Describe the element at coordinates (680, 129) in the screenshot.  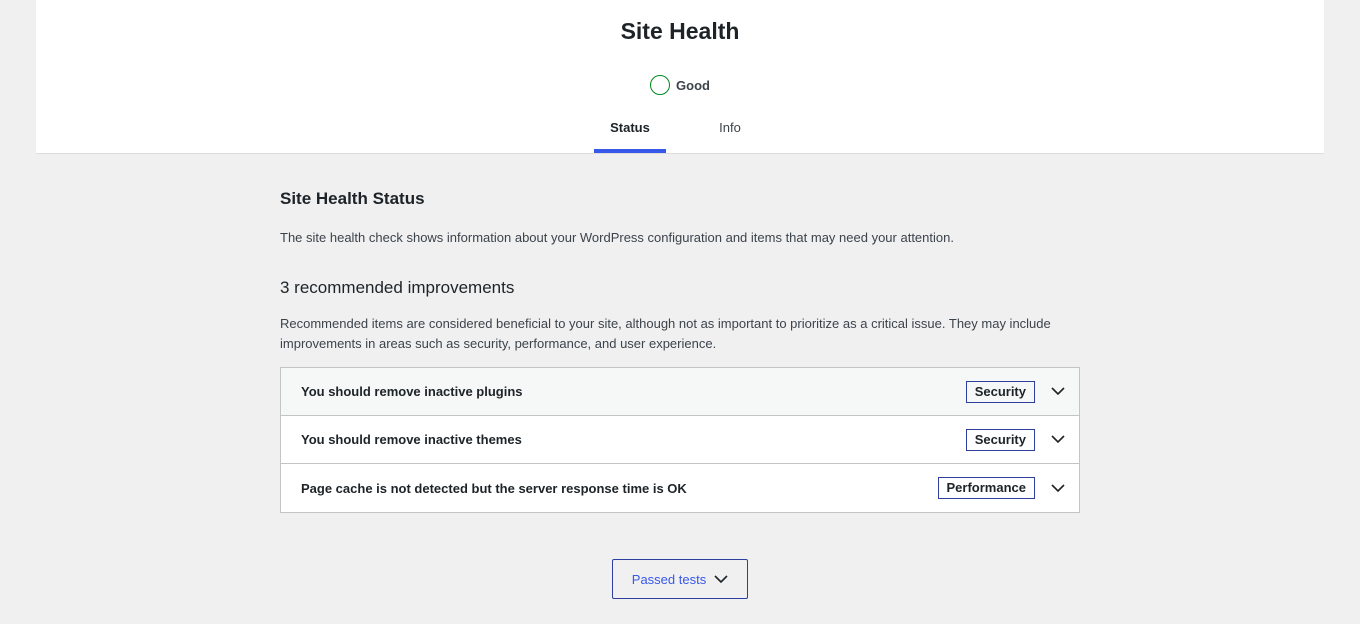
I see `tab-bar: Status Info` at that location.